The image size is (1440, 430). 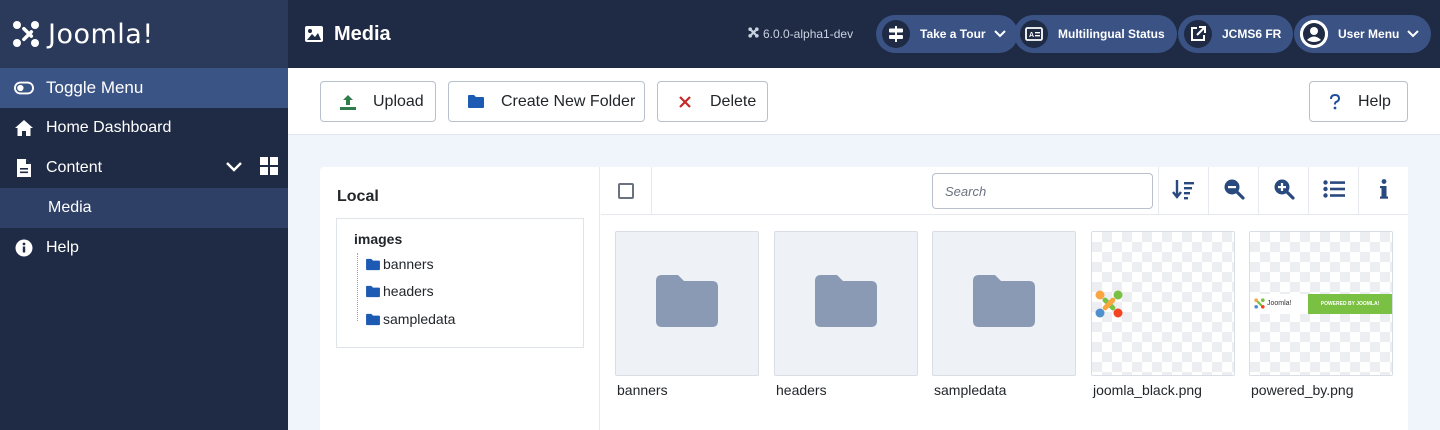 I want to click on sidebar-item-label: Media, so click(x=70, y=207).